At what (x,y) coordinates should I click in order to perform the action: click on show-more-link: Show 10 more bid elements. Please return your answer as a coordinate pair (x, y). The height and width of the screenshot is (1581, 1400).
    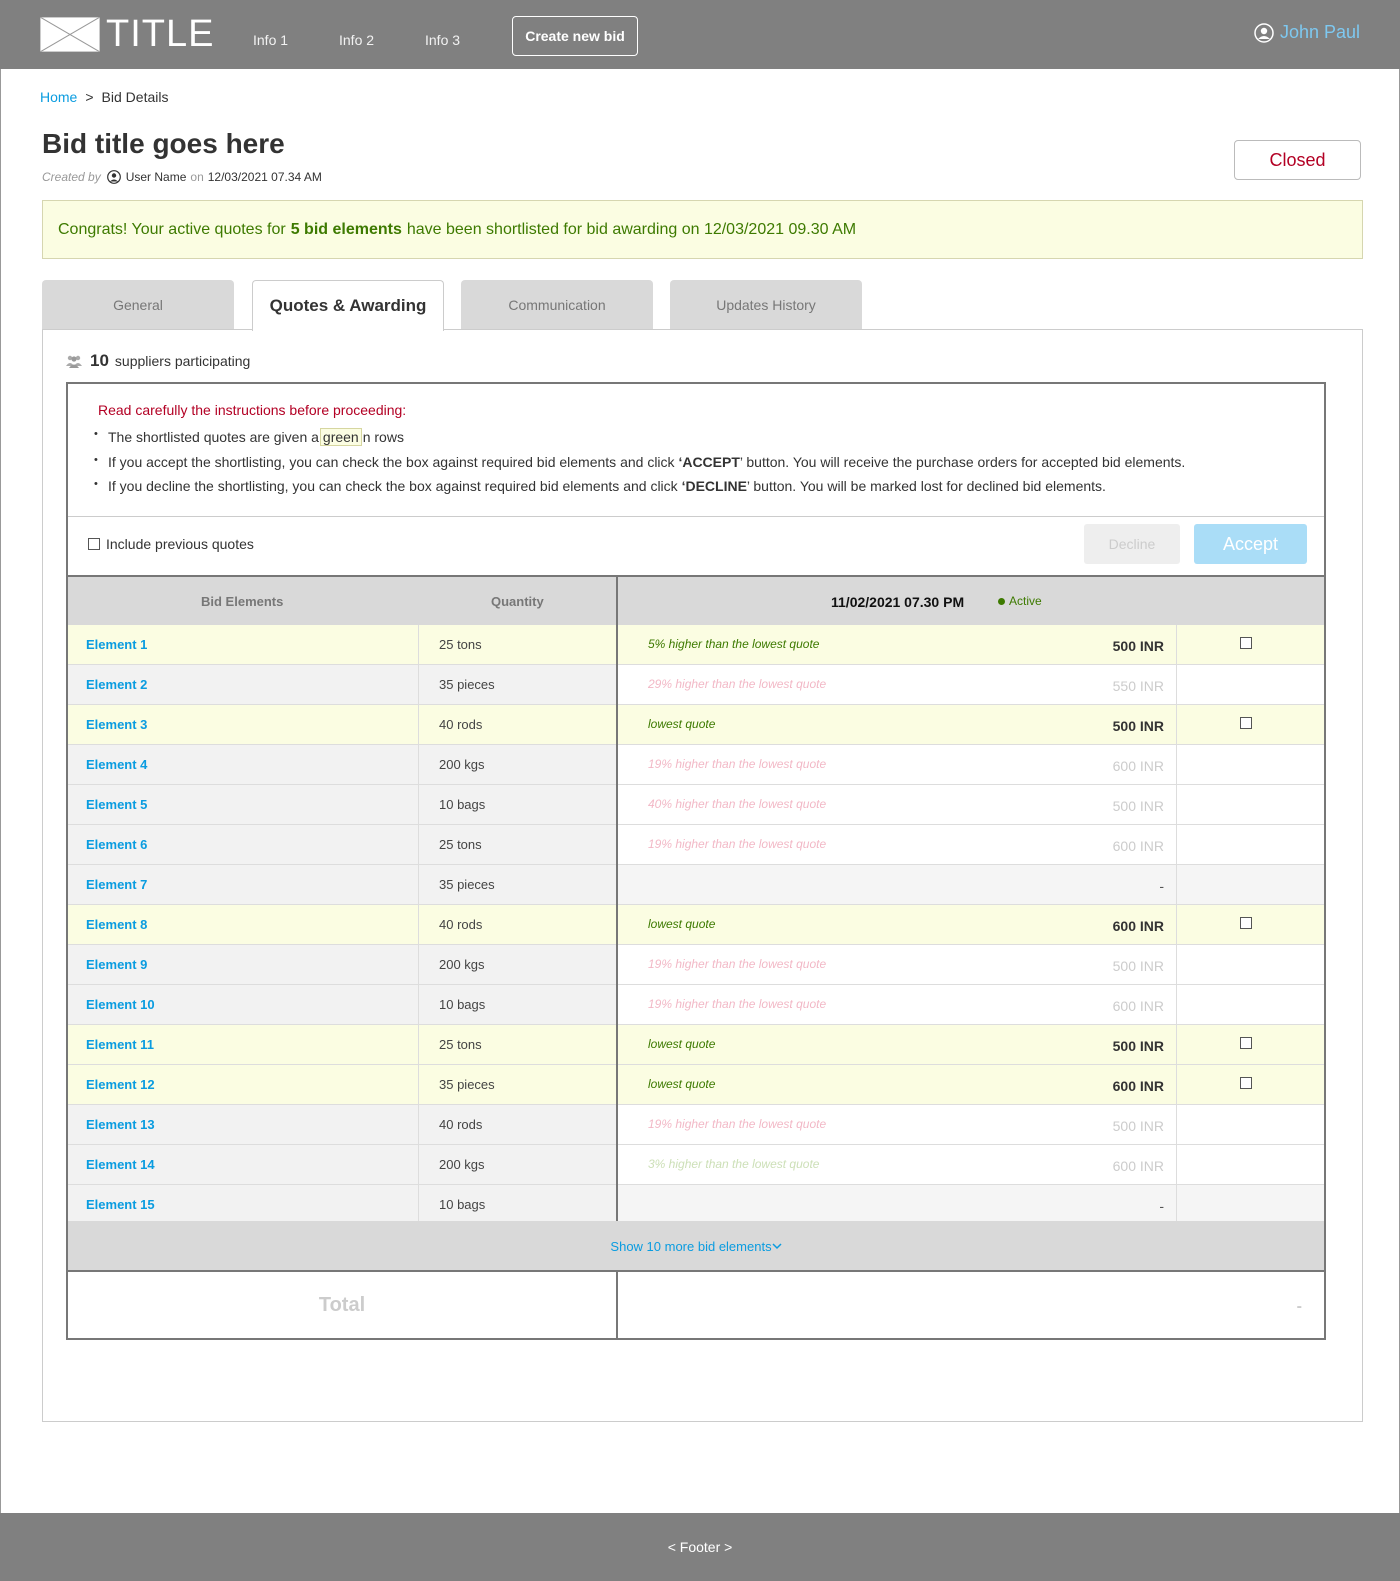
    Looking at the image, I should click on (696, 1246).